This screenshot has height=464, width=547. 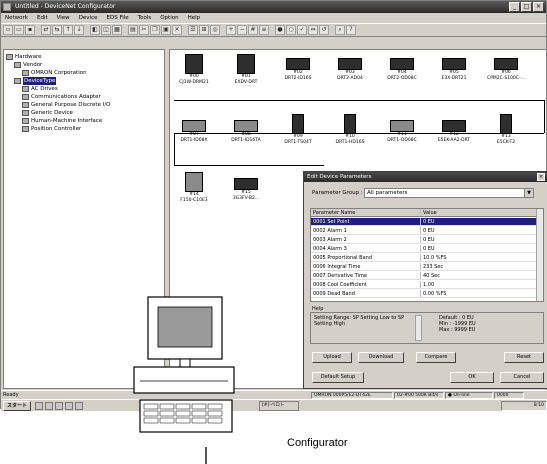 What do you see at coordinates (366, 212) in the screenshot?
I see `column-header-name: Parameter Name` at bounding box center [366, 212].